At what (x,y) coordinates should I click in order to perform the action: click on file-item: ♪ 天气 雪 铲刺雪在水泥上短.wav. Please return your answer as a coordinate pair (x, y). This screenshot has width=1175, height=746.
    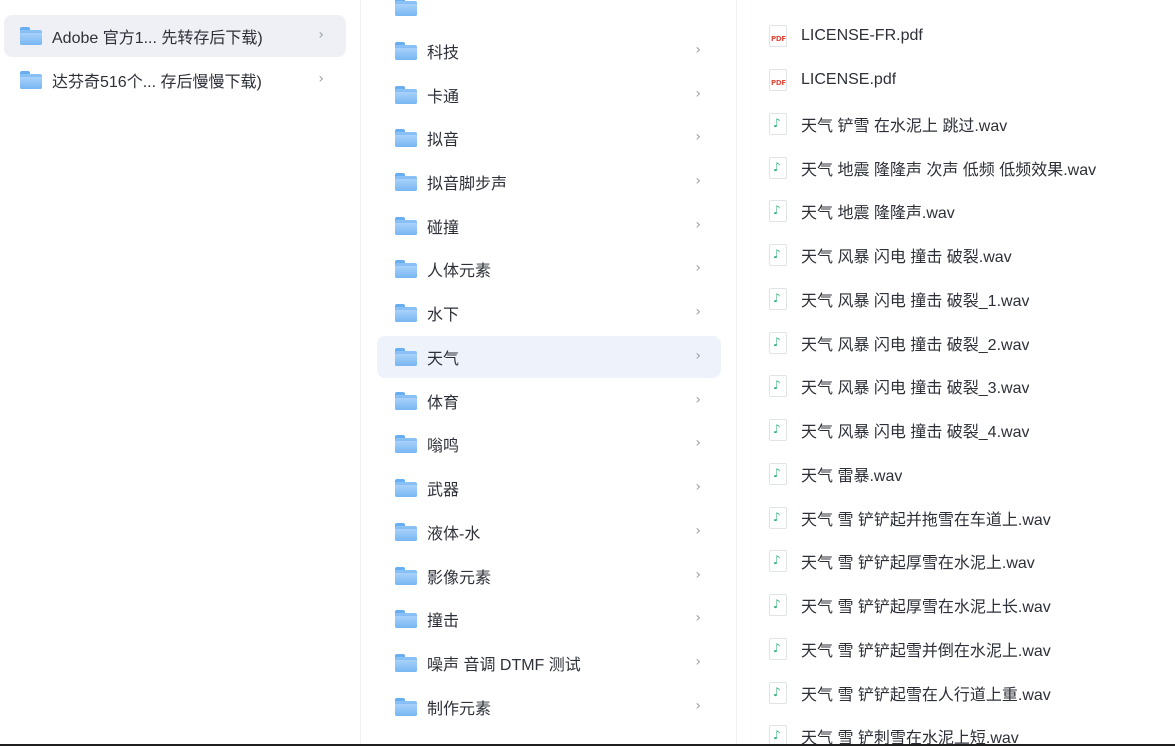
    Looking at the image, I should click on (961, 731).